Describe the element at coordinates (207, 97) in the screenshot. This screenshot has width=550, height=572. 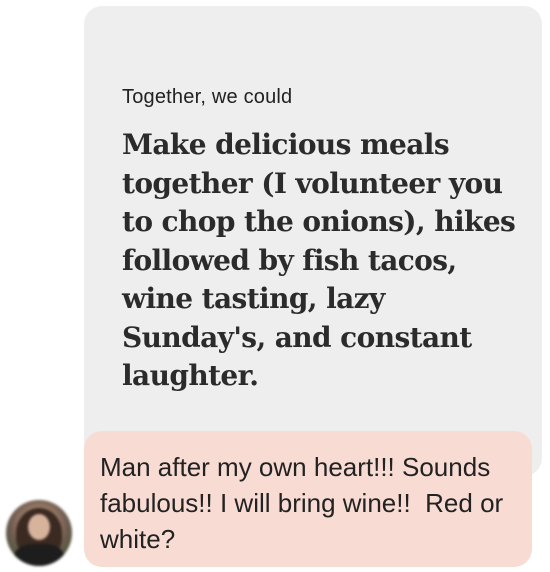
I see `prompt-label: Together, we could` at that location.